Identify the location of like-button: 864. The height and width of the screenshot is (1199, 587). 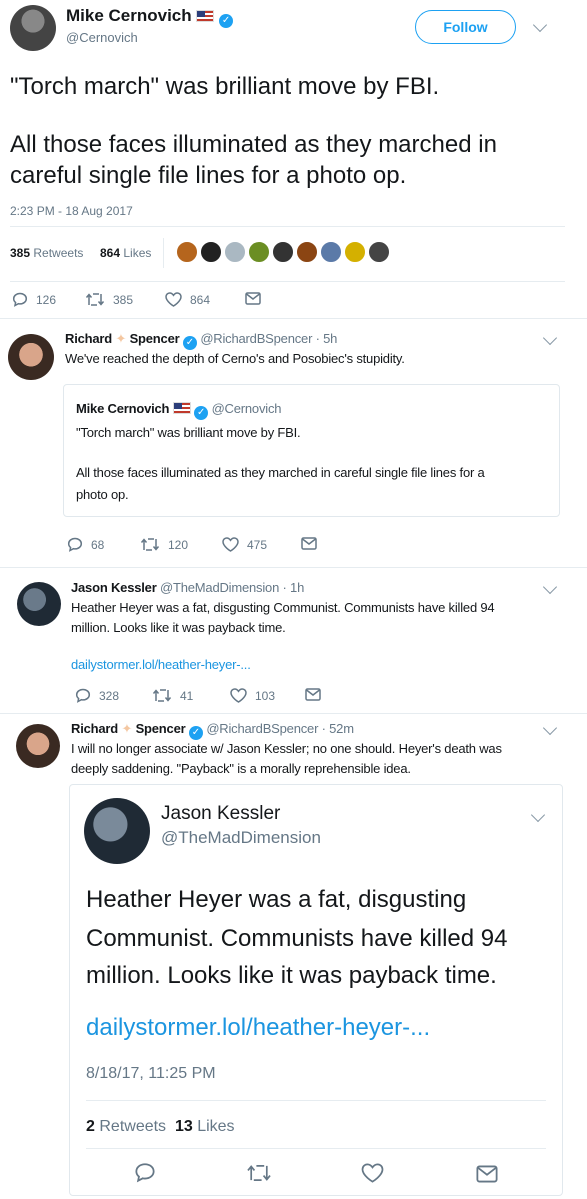
(187, 299).